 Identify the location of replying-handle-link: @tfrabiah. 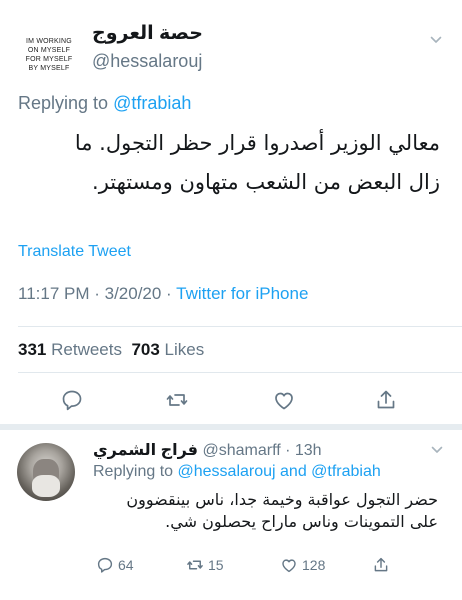
(152, 103).